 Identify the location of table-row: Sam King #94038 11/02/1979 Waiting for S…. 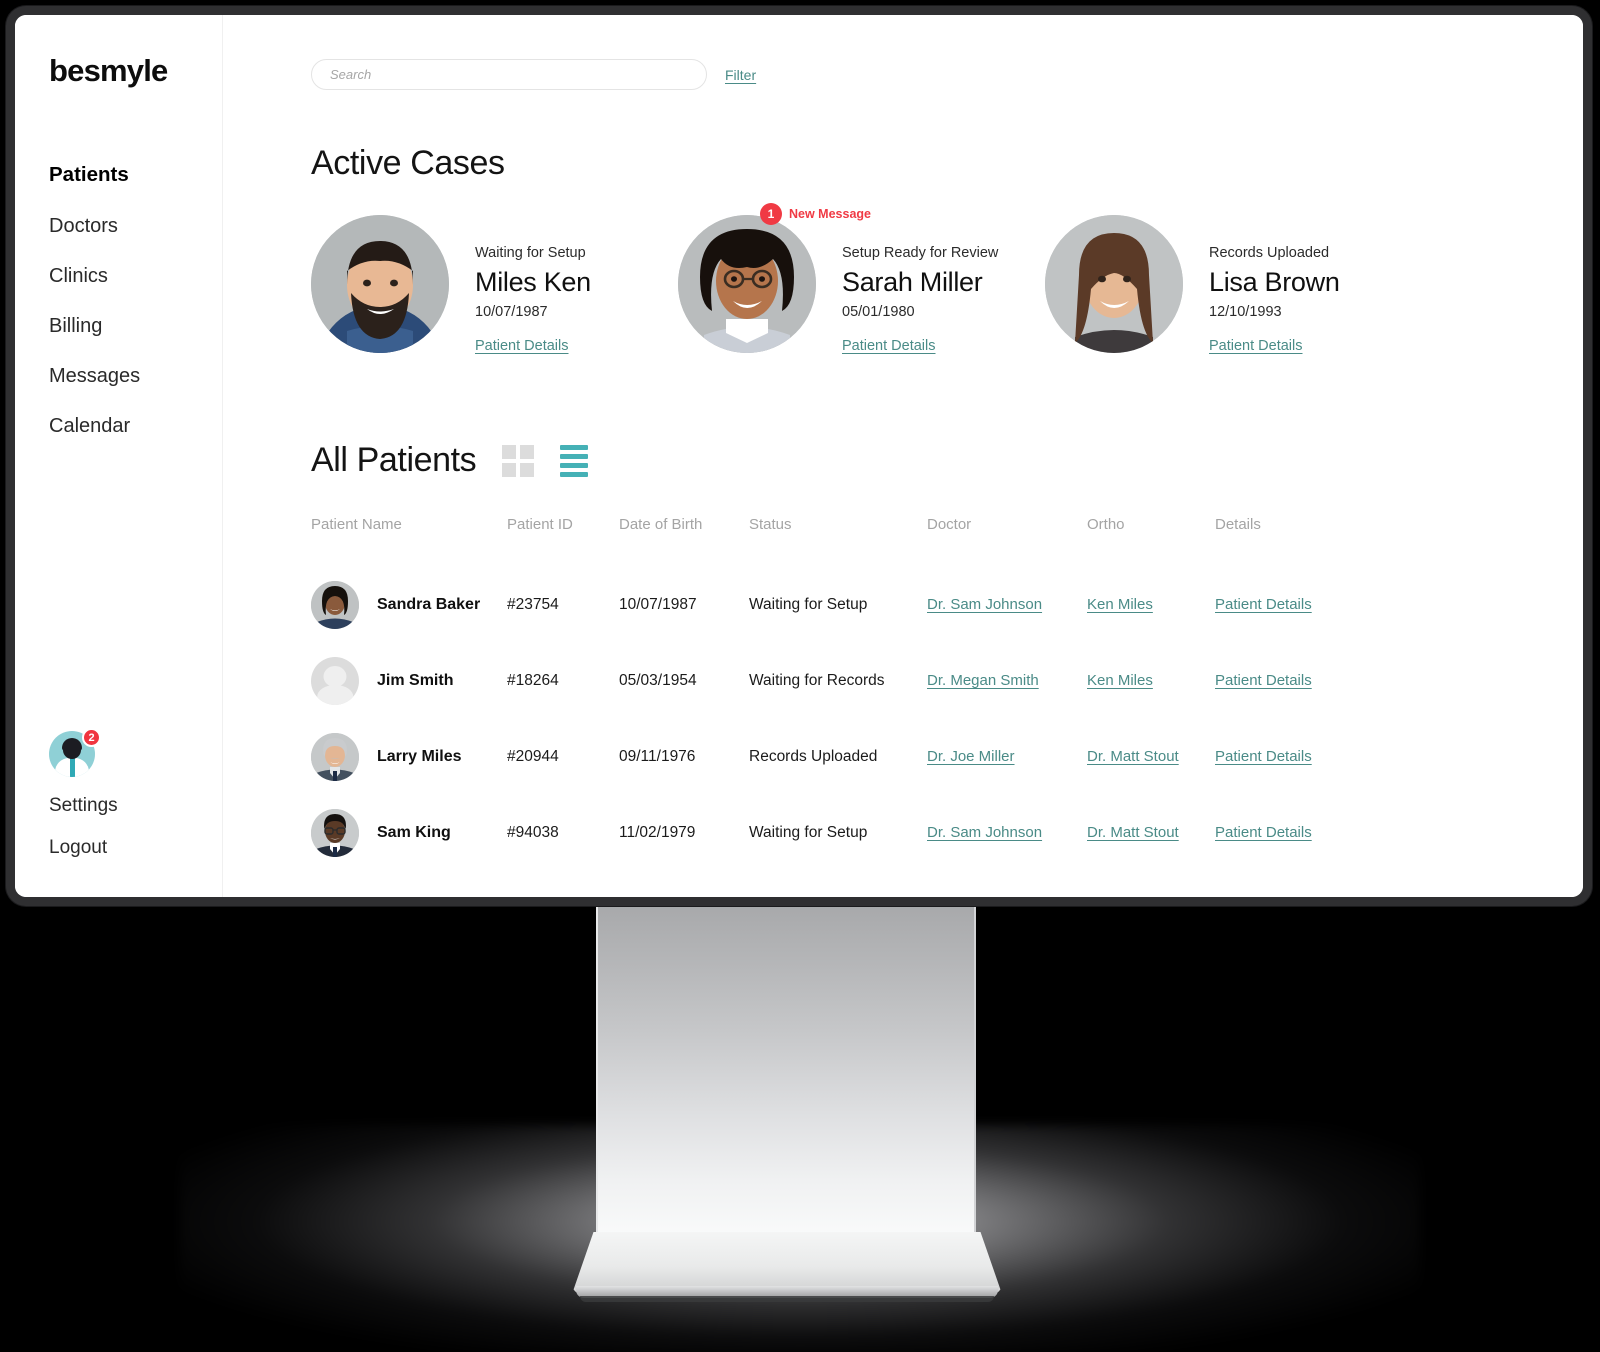
(927, 833).